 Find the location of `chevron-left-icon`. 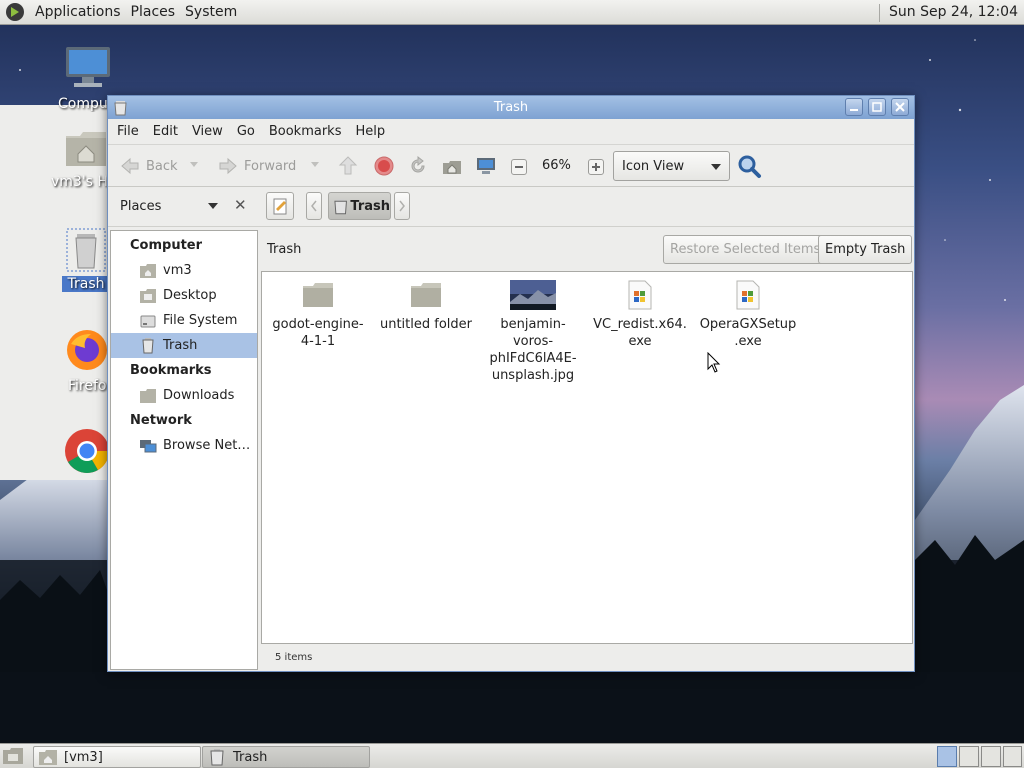

chevron-left-icon is located at coordinates (314, 206).